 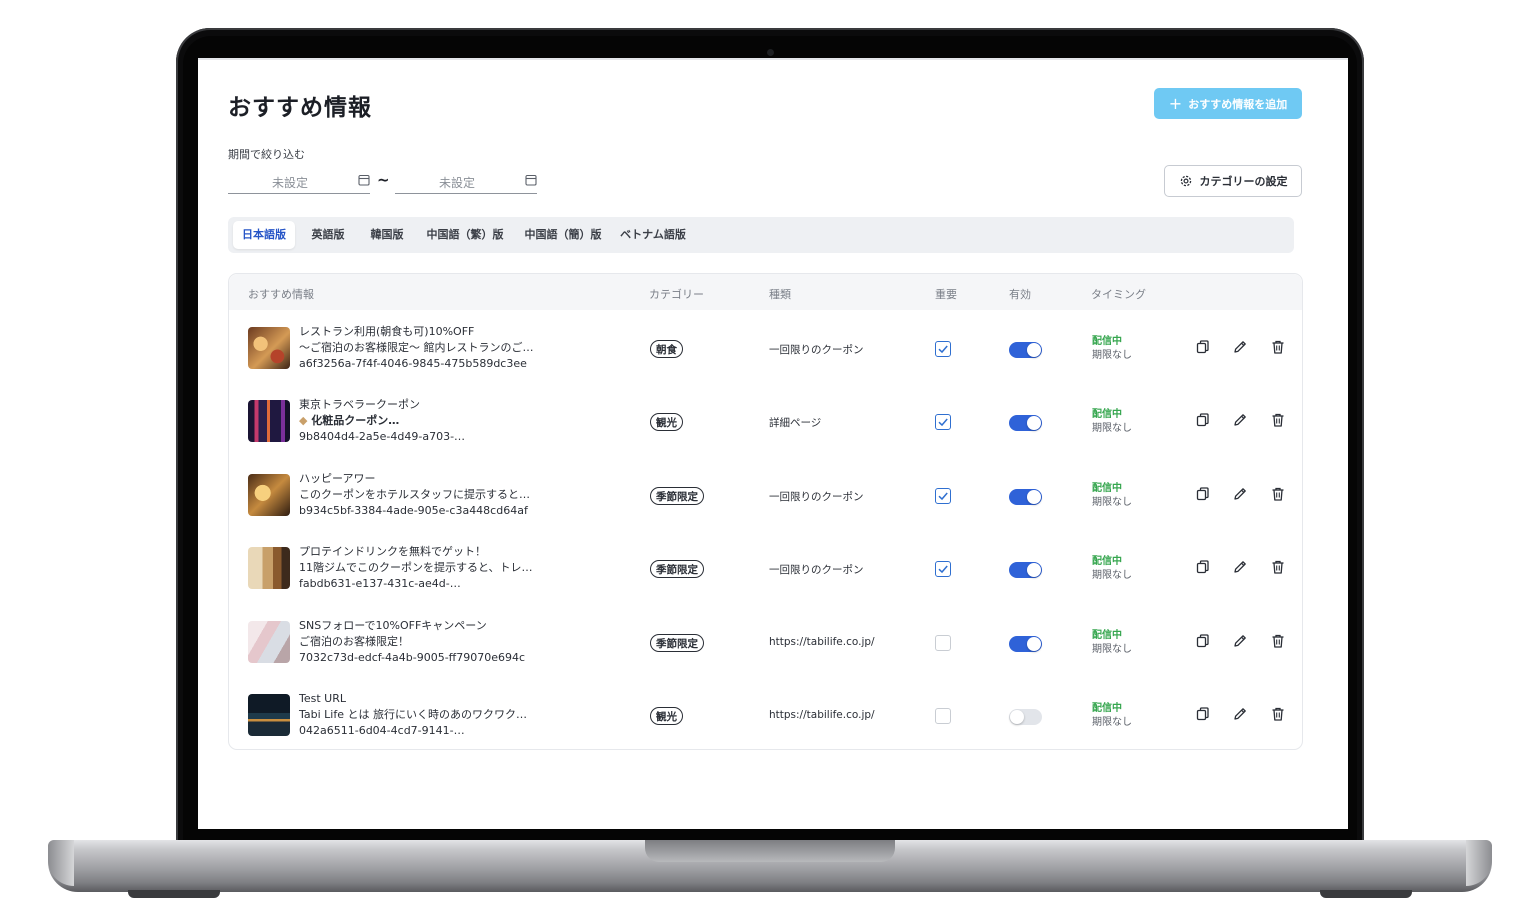 What do you see at coordinates (666, 422) in the screenshot?
I see `category-badge: 観光` at bounding box center [666, 422].